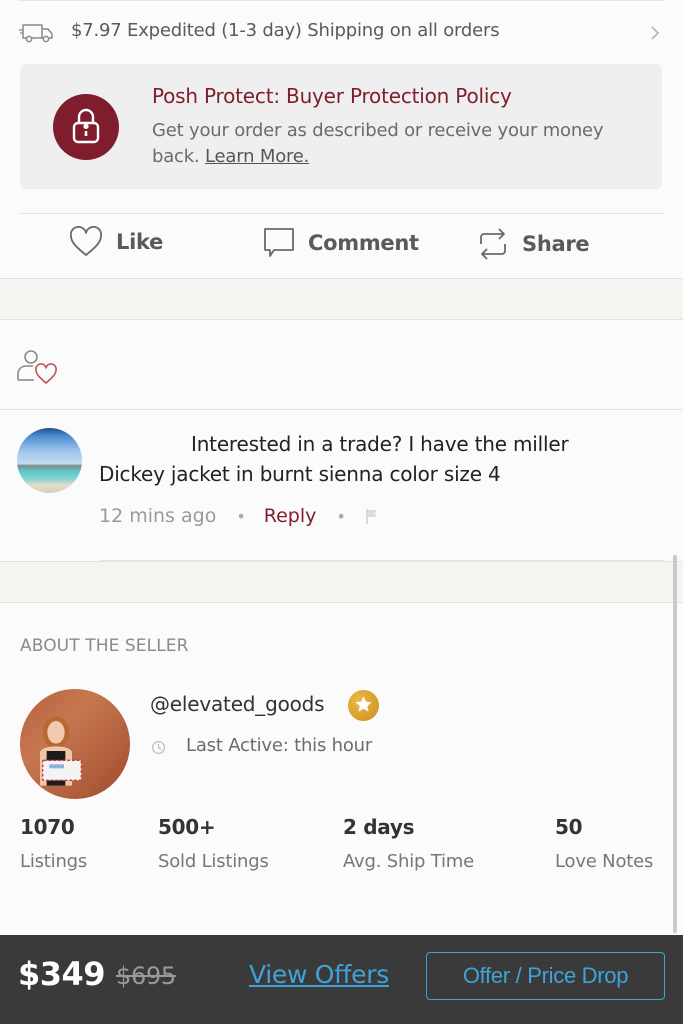 The image size is (683, 1024). I want to click on price-bar: $349 $695 View Offers Offer / Price Drop, so click(341, 979).